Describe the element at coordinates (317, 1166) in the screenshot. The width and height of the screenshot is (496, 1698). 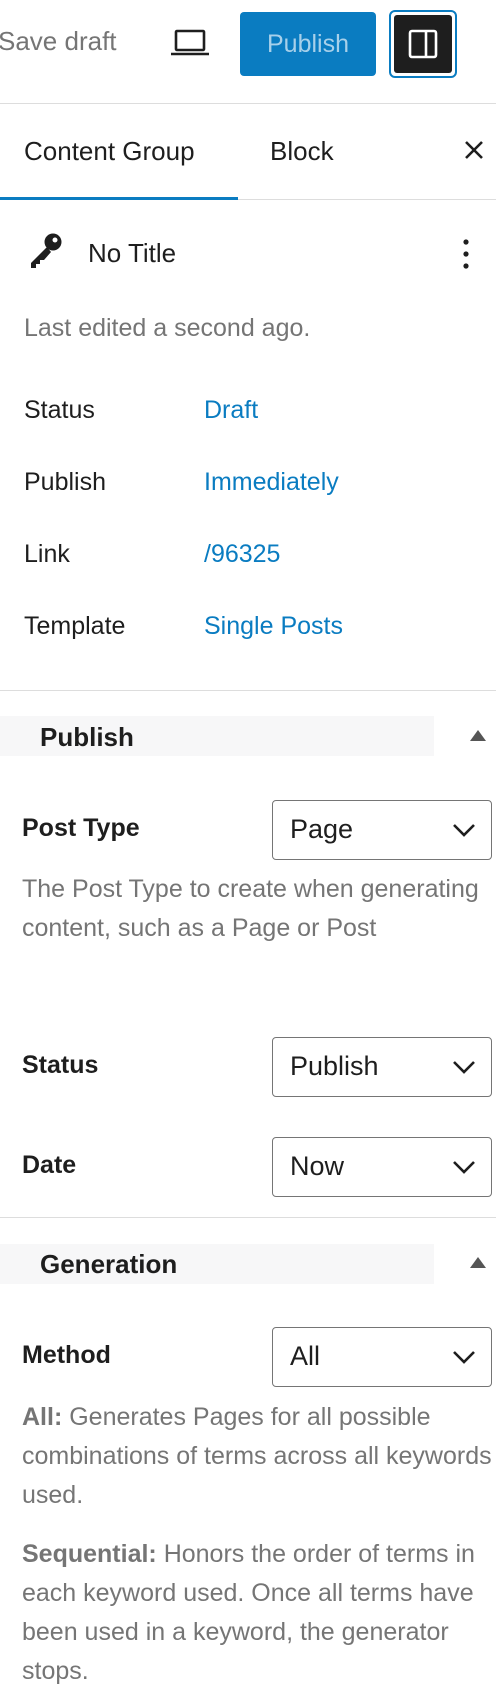
I see `date-select-value: Now` at that location.